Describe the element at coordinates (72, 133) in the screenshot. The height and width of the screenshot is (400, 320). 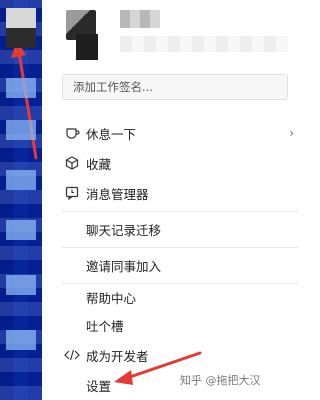
I see `coffee-cup-icon` at that location.